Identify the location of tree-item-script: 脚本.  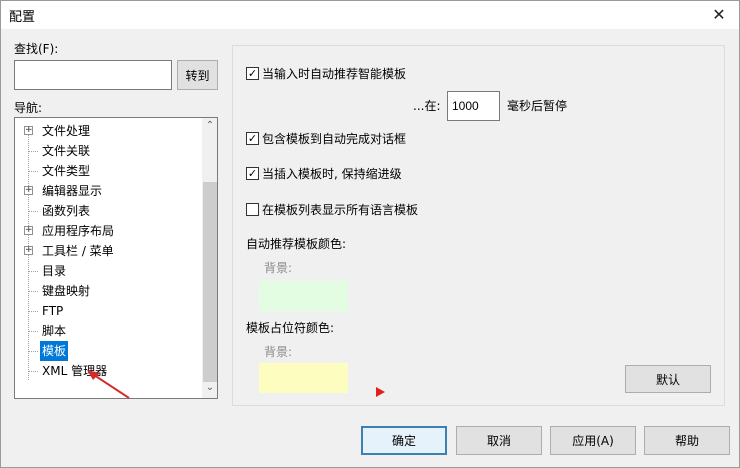
(109, 331).